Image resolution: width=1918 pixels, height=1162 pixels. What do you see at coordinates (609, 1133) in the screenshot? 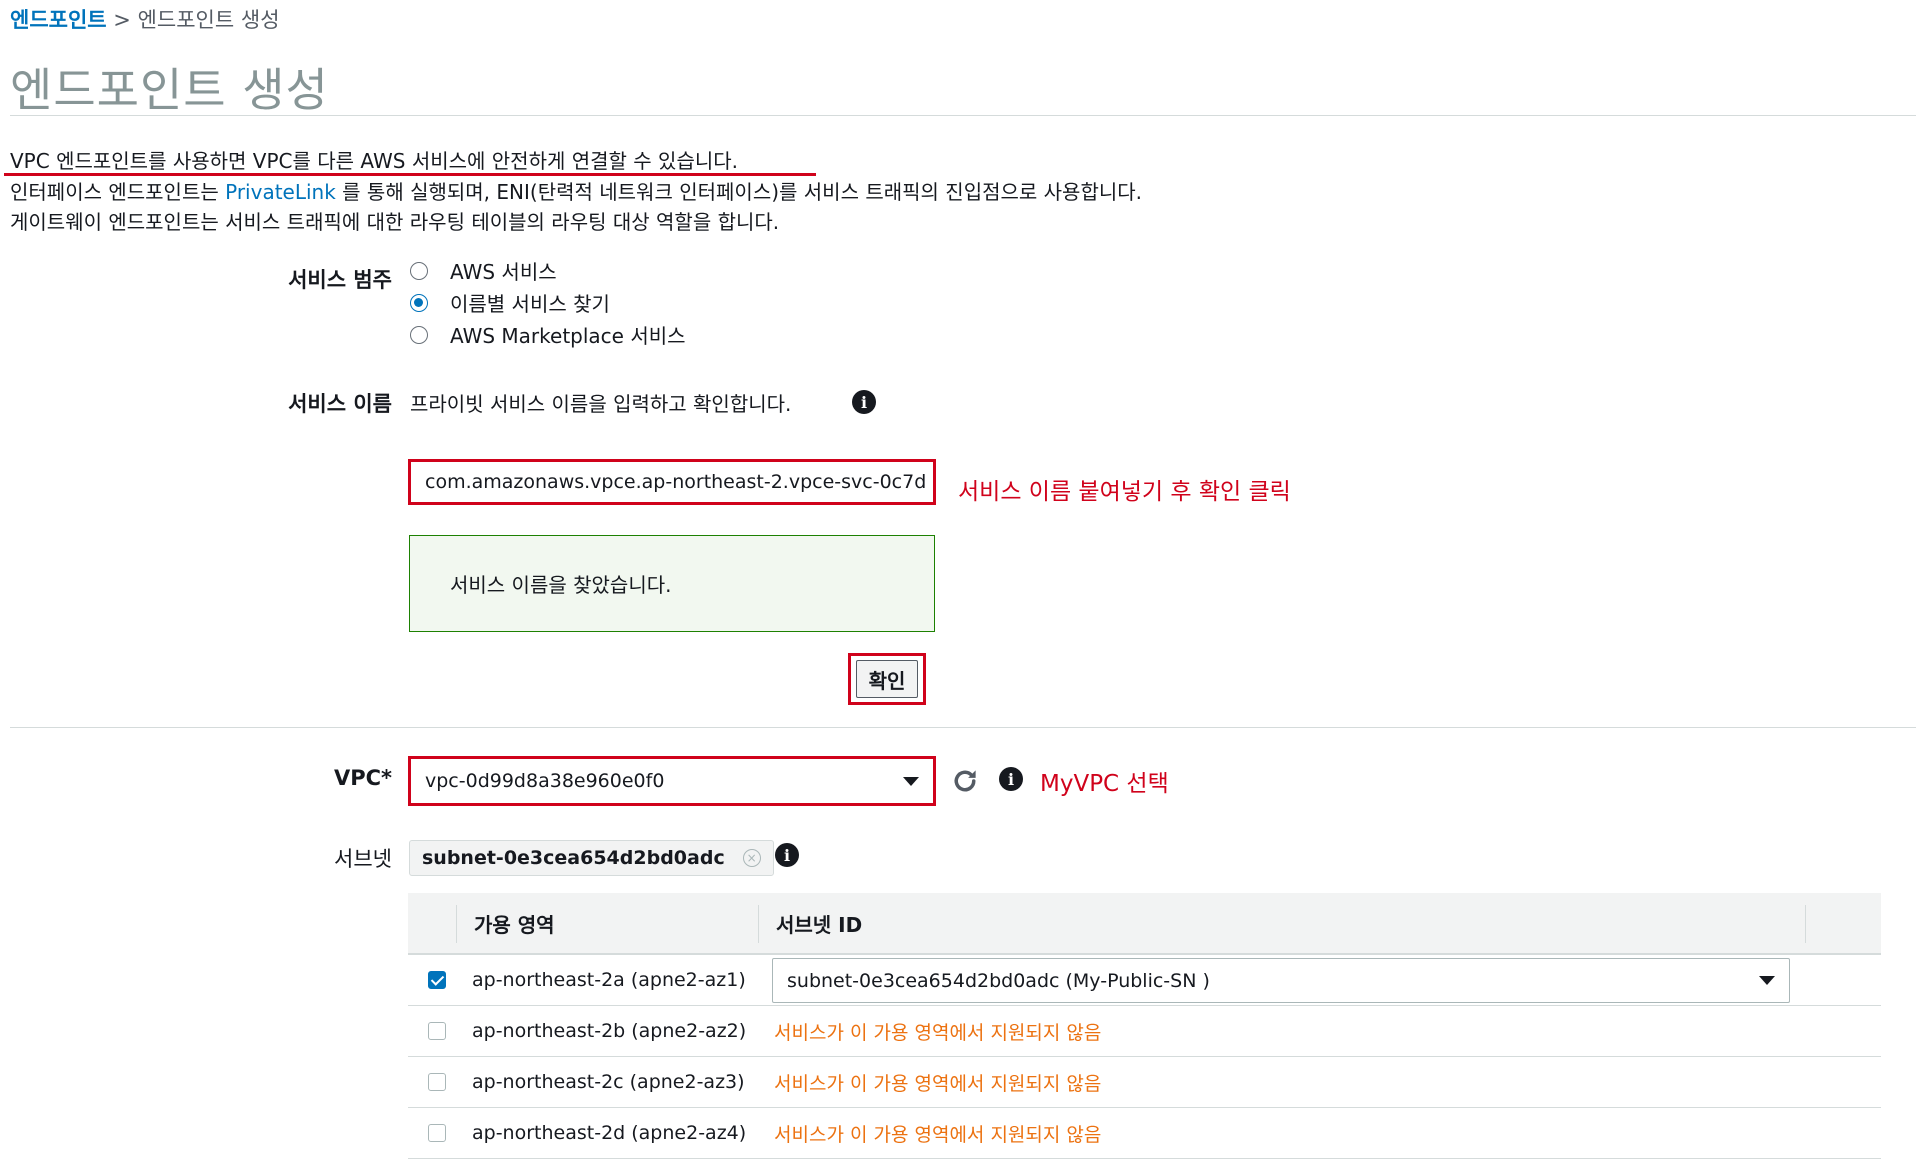
I see `az-cell: ap-northeast-2d (apne2-az4)` at bounding box center [609, 1133].